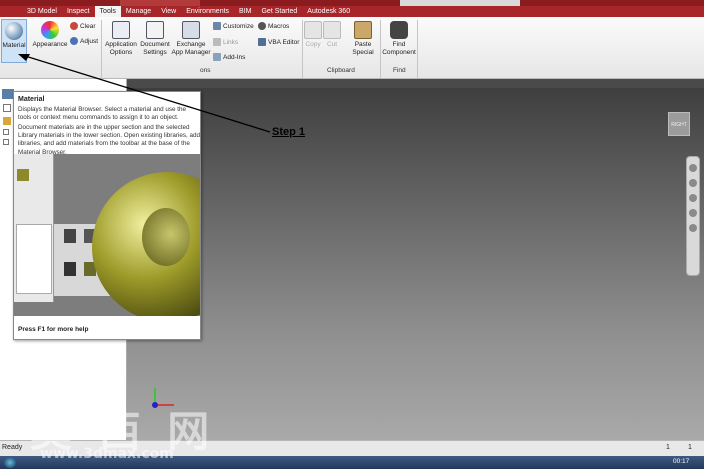  What do you see at coordinates (107, 454) in the screenshot?
I see `watermark-url: www.3dmax.com` at bounding box center [107, 454].